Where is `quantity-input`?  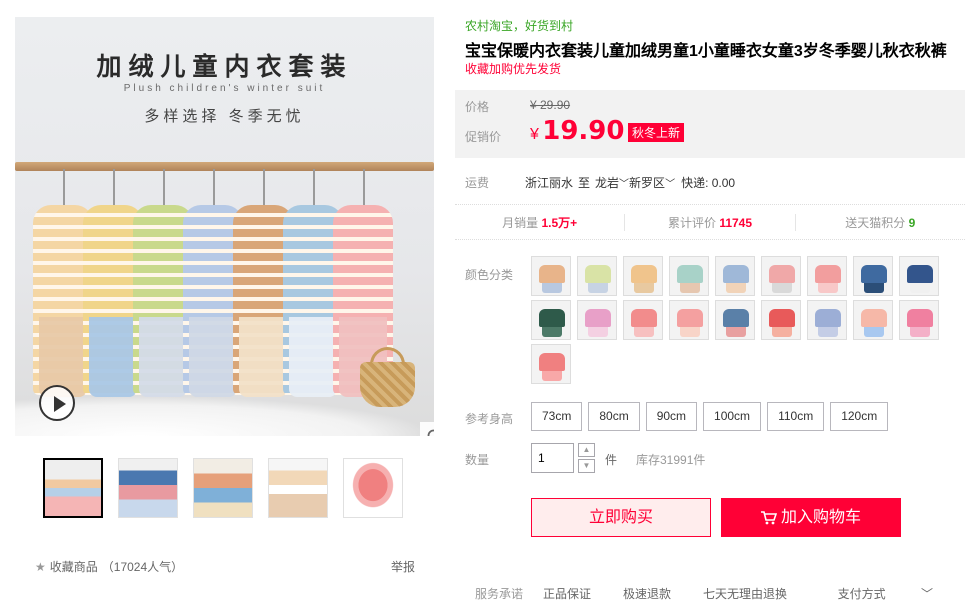 quantity-input is located at coordinates (552, 458).